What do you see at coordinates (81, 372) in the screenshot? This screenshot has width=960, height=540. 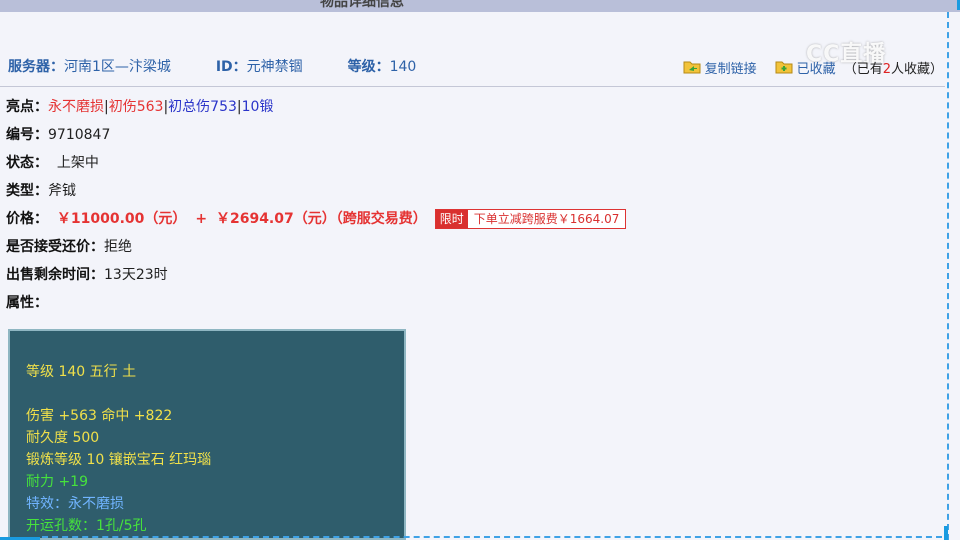 I see `attr-level: 等级 140 五行 土` at bounding box center [81, 372].